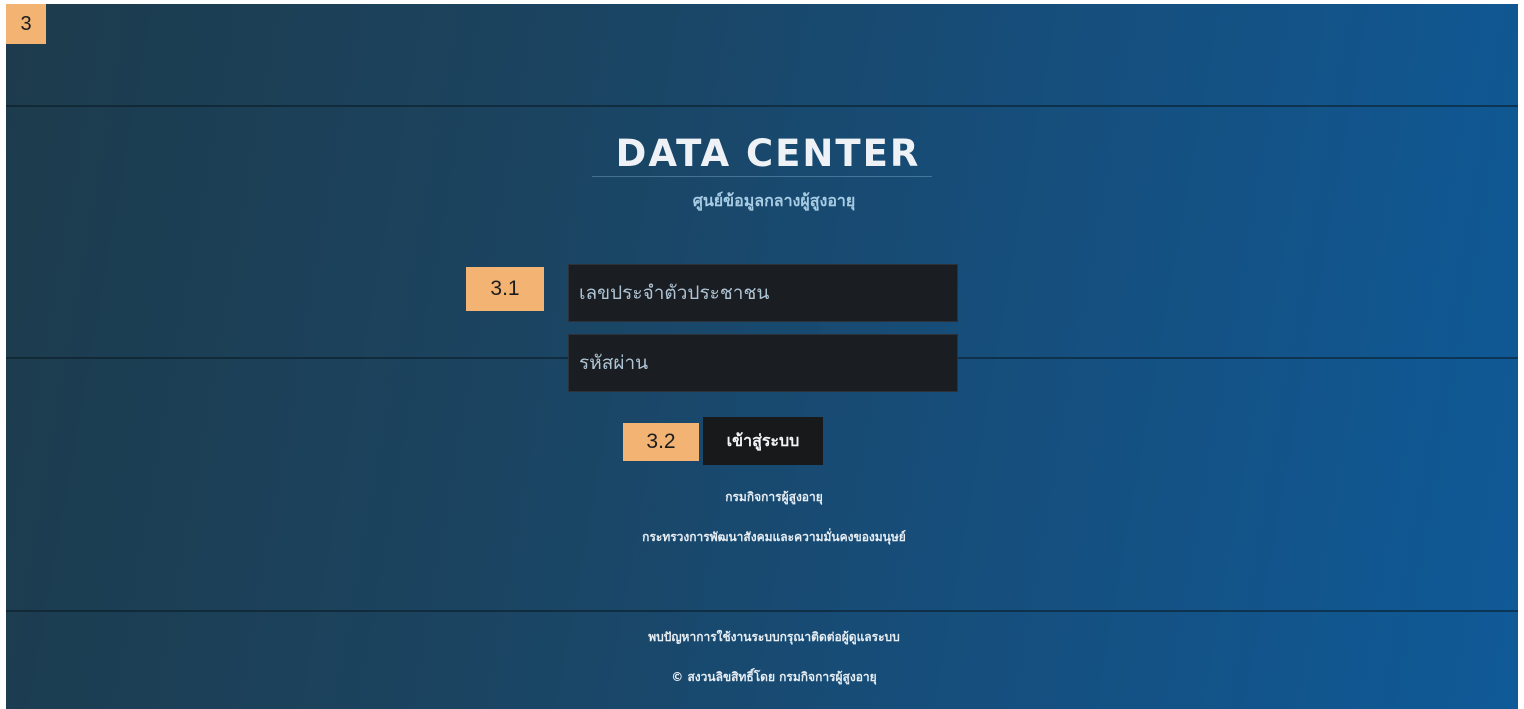 Image resolution: width=1524 pixels, height=709 pixels. I want to click on page-subtitle: ศูนย์ข้อมูลกลางผู้สูงอายุ, so click(774, 200).